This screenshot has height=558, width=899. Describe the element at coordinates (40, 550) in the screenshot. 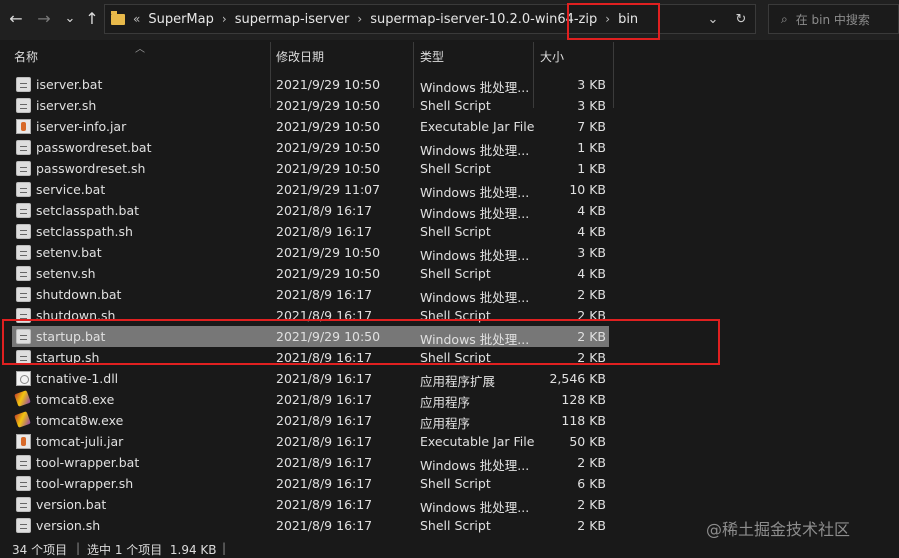

I see `item-count: 34 个项目` at that location.